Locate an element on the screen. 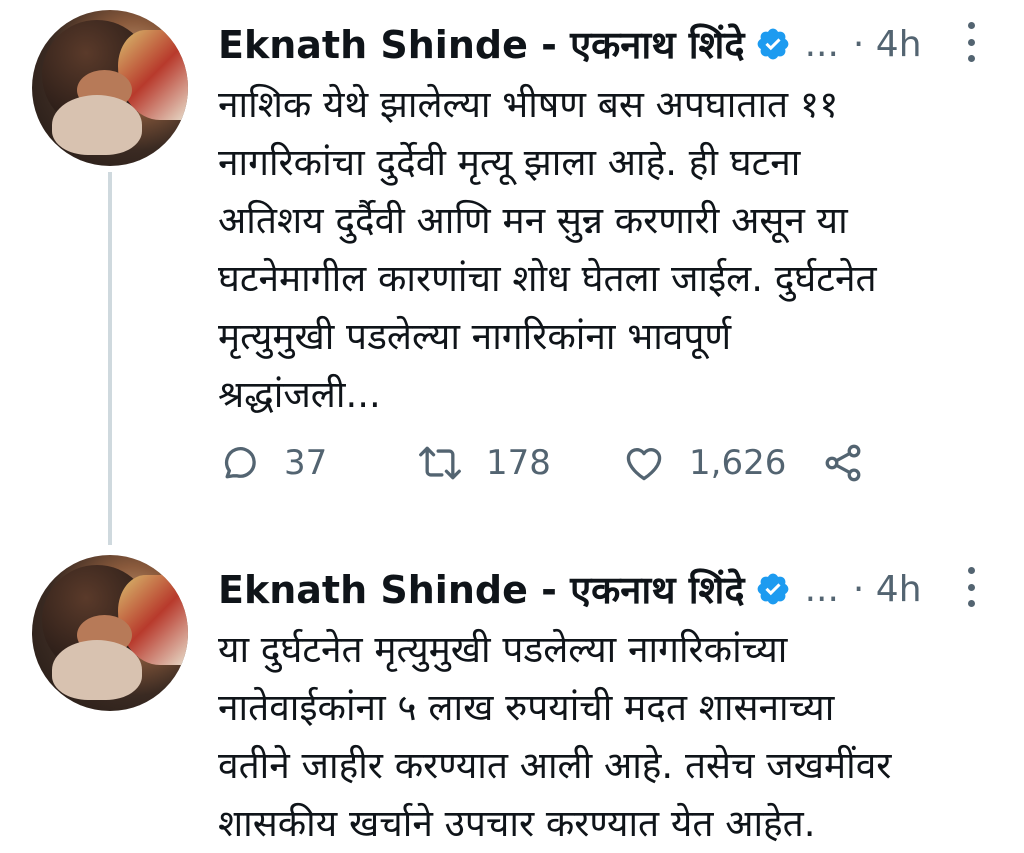 The image size is (1024, 853). like-button: 1,626 is located at coordinates (721, 463).